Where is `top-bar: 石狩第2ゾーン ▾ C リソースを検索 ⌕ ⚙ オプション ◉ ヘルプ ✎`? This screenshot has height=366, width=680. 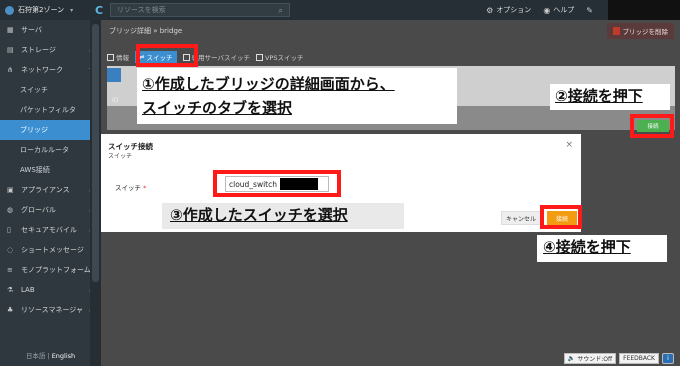 top-bar: 石狩第2ゾーン ▾ C リソースを検索 ⌕ ⚙ オプション ◉ ヘルプ ✎ is located at coordinates (340, 10).